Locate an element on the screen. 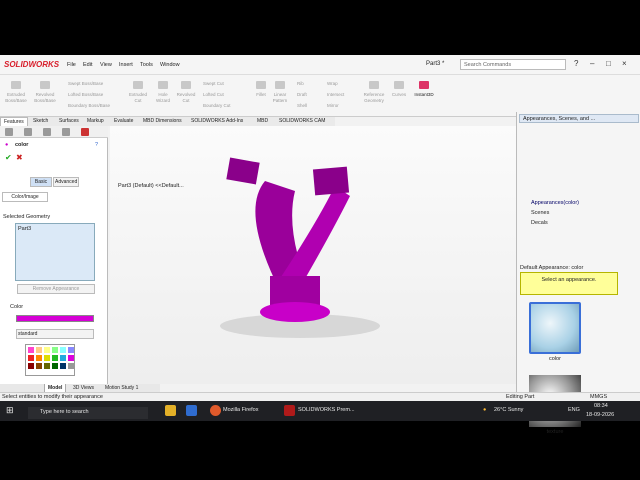  swept-boss-button: Swept Boss/Base is located at coordinates (93, 84).